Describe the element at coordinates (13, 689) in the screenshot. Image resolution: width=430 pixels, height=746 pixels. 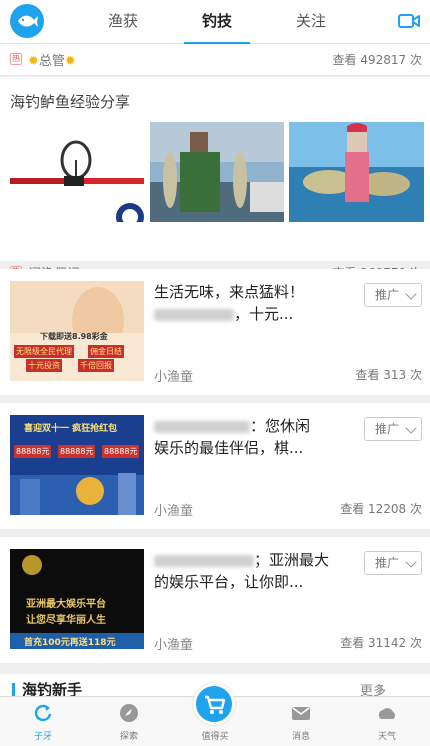
I see `section-accent-bar` at that location.